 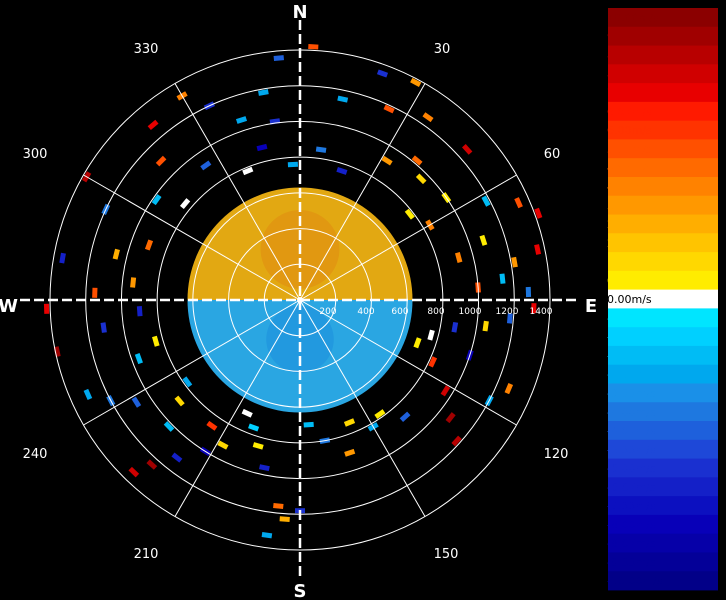 What do you see at coordinates (631, 524) in the screenshot?
I see `legend-label: -8.00m/s` at bounding box center [631, 524].